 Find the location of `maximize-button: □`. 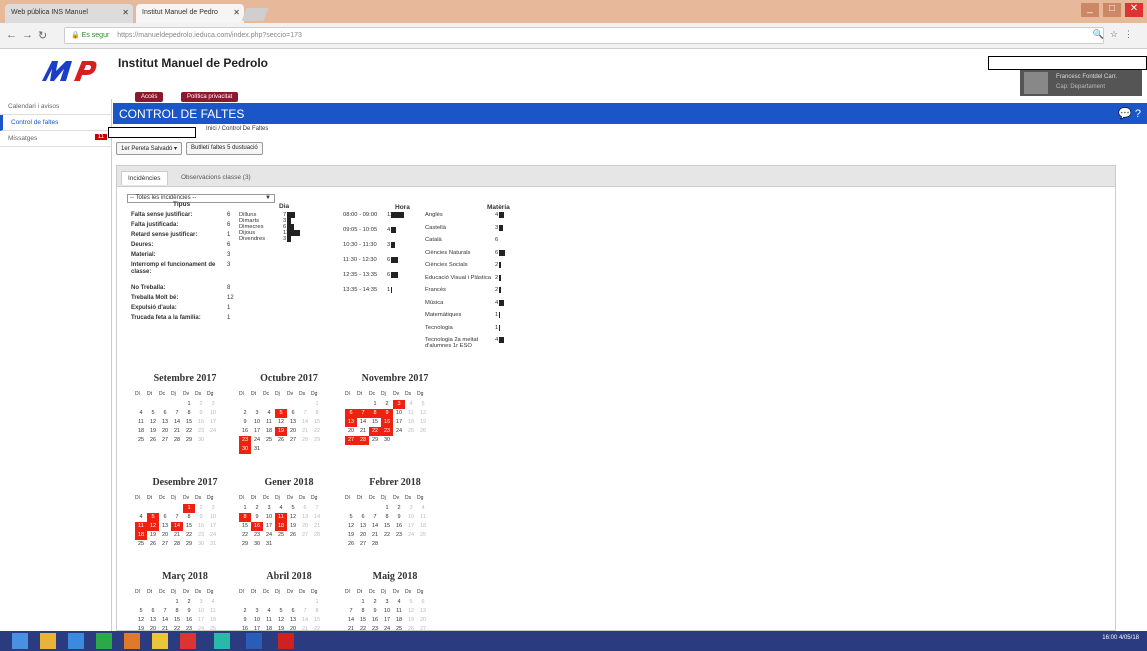

maximize-button: □ is located at coordinates (1112, 10).